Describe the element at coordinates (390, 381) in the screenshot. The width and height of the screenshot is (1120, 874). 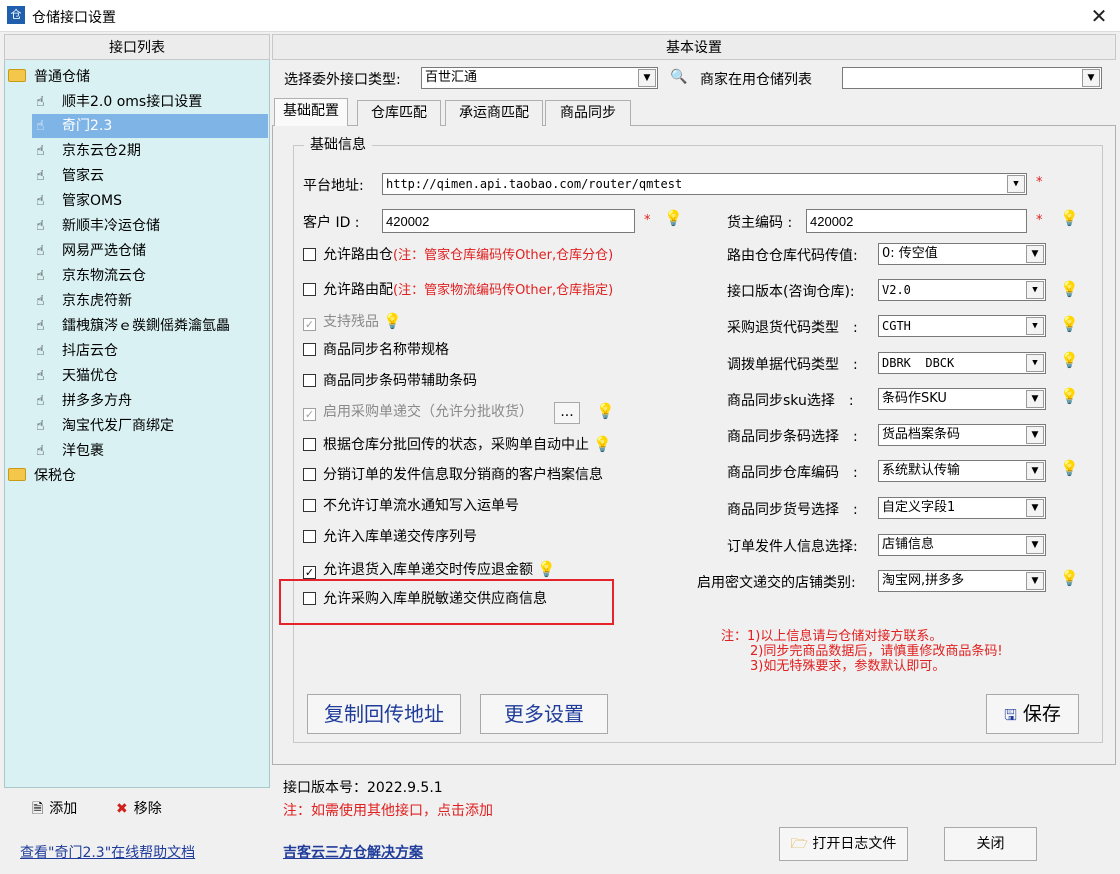
I see `sync-barcode-aux-checkbox: 商品同步条码带辅助条码` at that location.